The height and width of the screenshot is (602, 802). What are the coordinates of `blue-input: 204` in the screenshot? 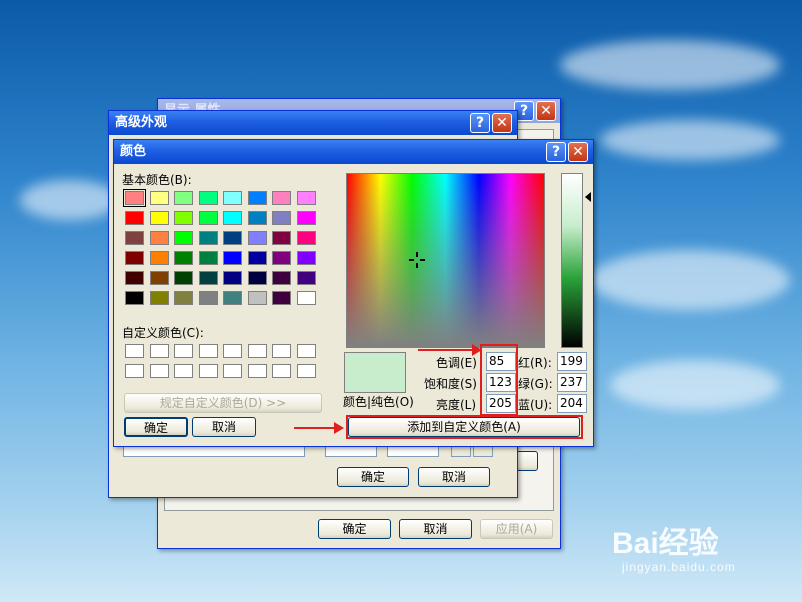 It's located at (572, 403).